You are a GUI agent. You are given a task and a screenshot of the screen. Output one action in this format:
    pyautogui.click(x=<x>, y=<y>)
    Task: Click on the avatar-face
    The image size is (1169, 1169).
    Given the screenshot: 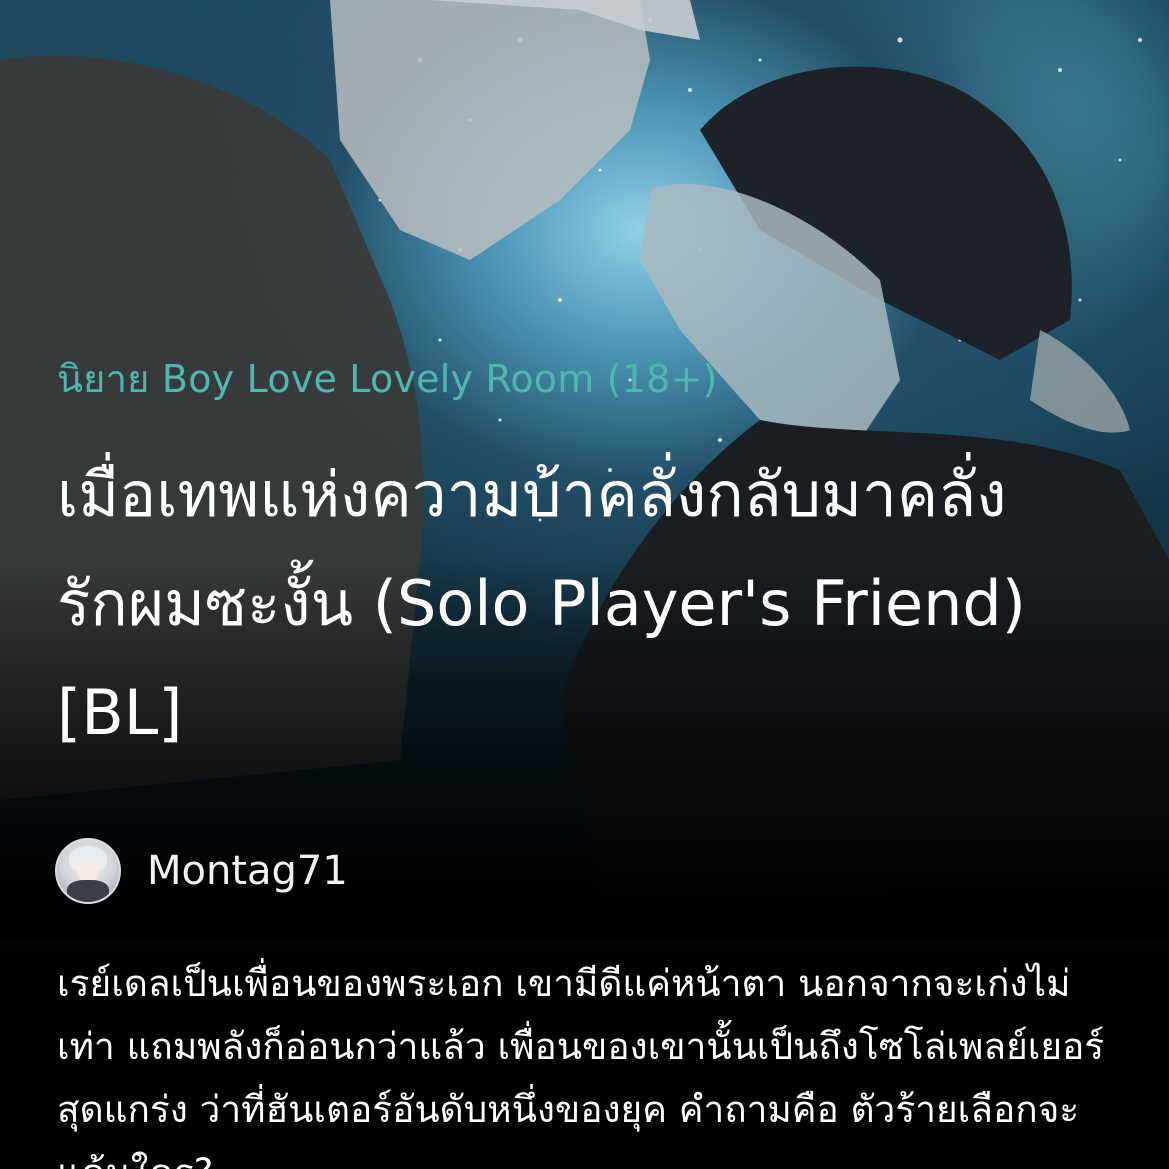 What is the action you would take?
    pyautogui.click(x=88, y=872)
    